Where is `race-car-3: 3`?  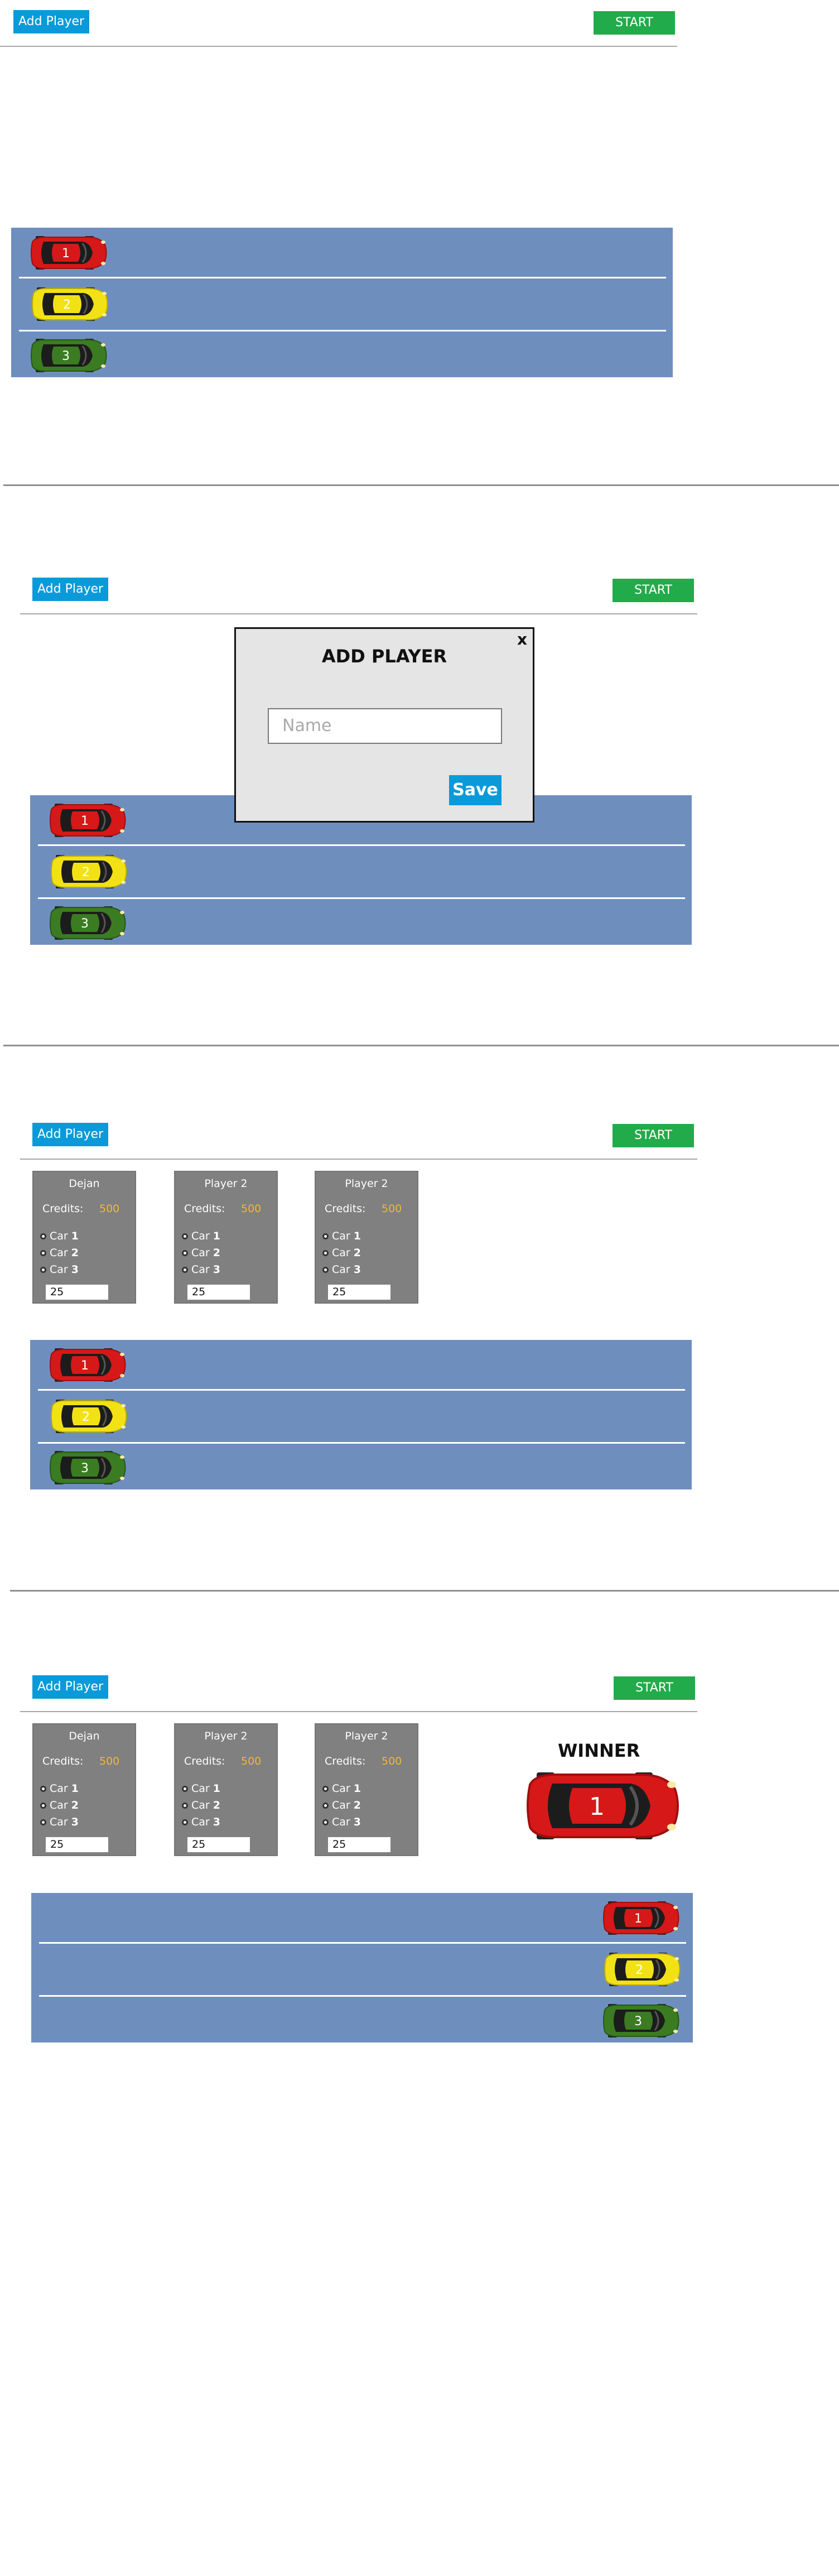 race-car-3: 3 is located at coordinates (640, 2021).